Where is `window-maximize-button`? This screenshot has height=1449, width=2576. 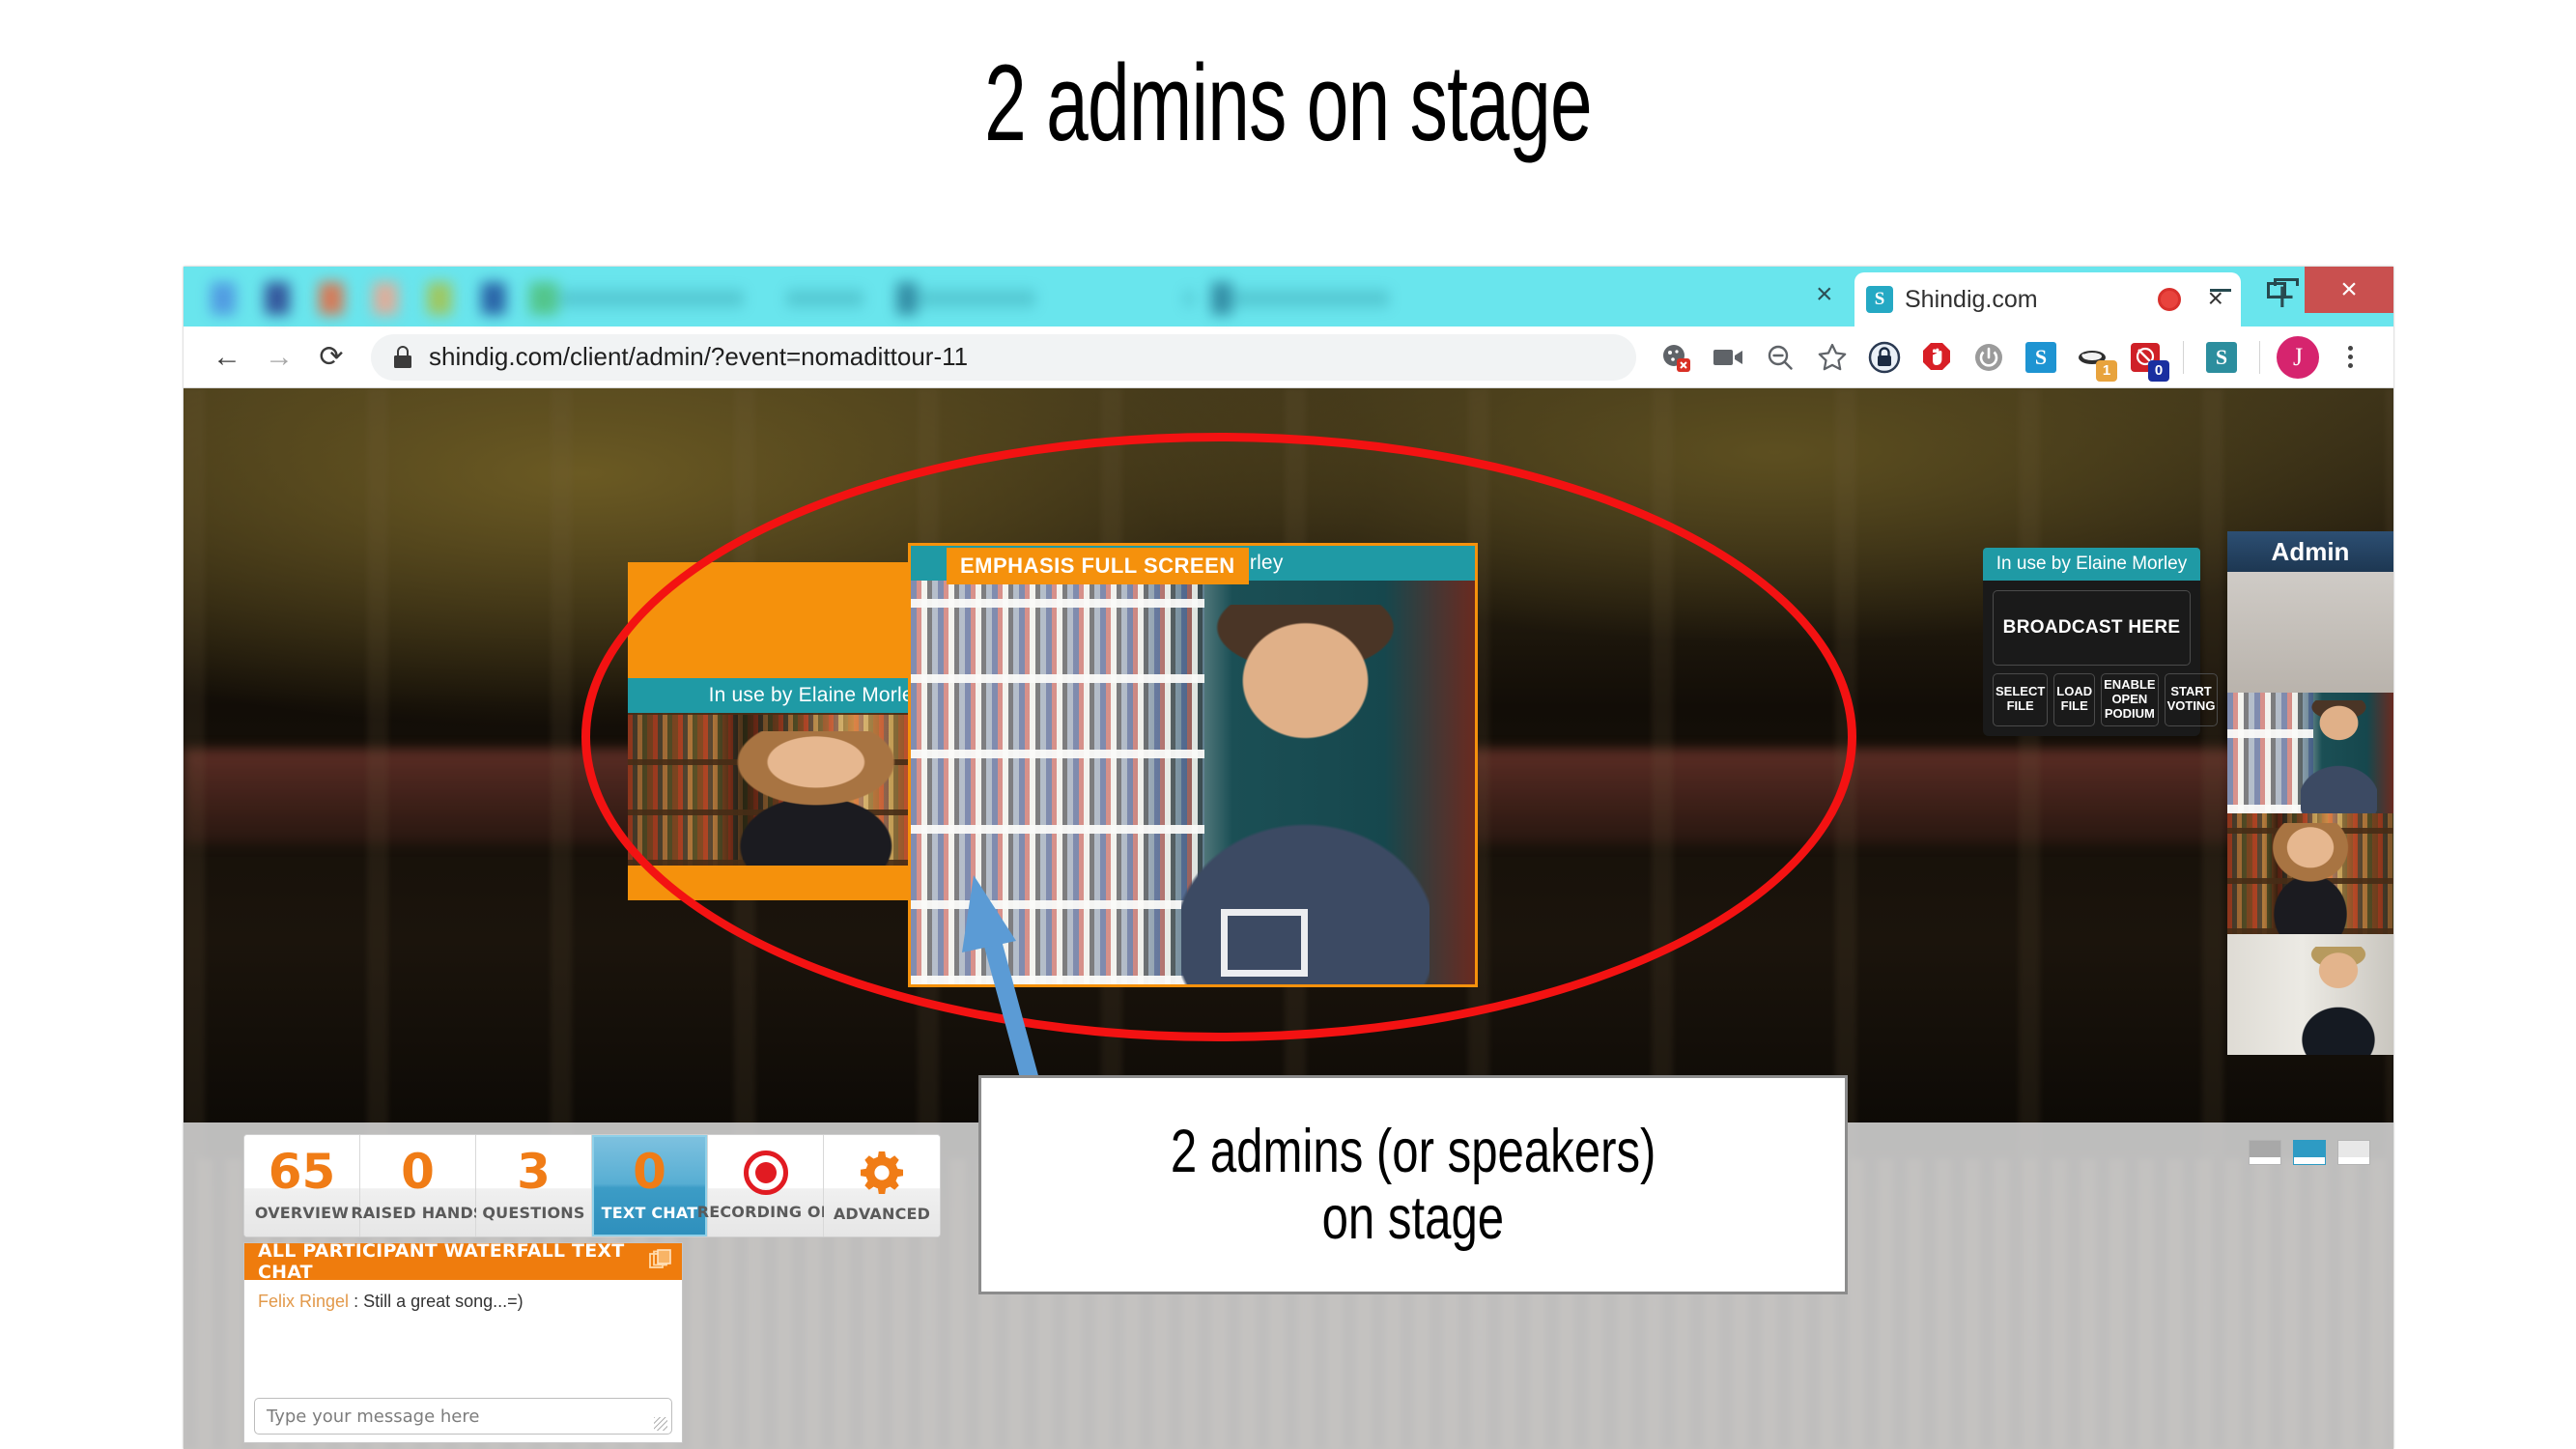 window-maximize-button is located at coordinates (2277, 290).